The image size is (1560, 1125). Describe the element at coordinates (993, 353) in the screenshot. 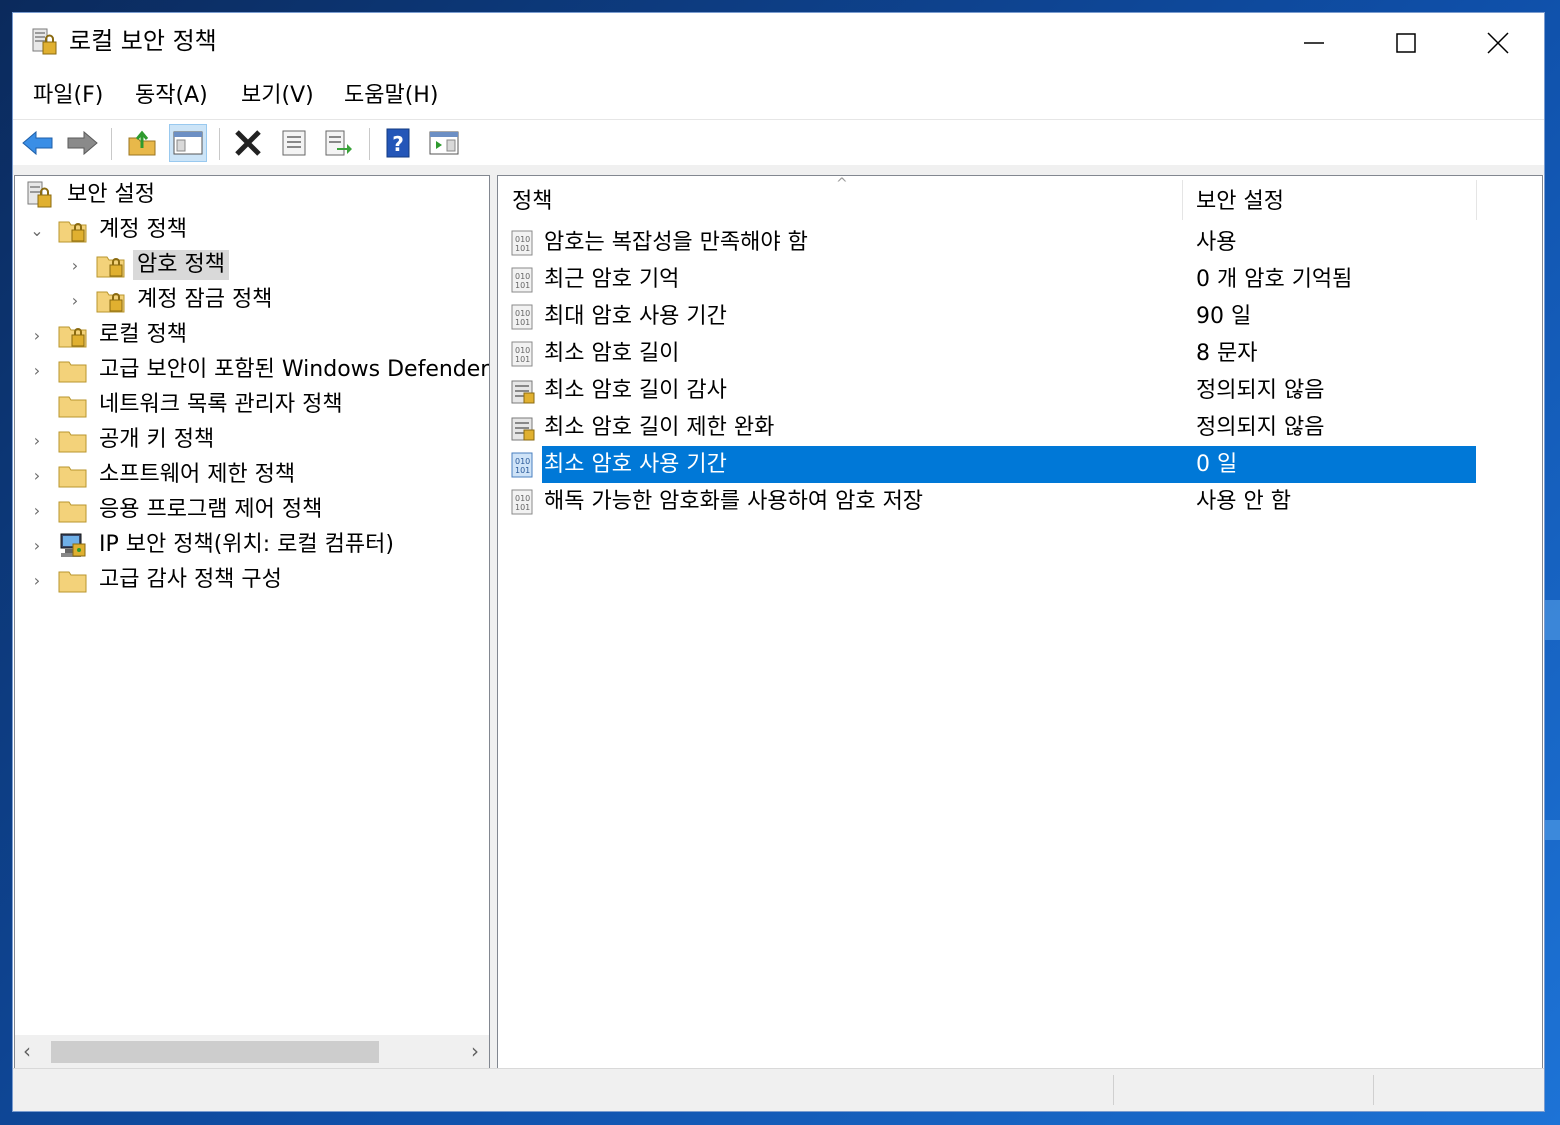

I see `list-item: 010 101 최소 암호 길이 8 문자` at that location.